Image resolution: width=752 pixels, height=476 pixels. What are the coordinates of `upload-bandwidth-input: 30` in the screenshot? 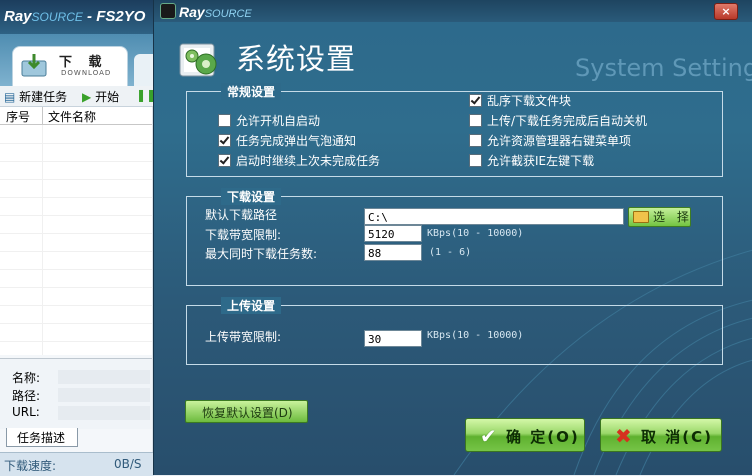 It's located at (393, 338).